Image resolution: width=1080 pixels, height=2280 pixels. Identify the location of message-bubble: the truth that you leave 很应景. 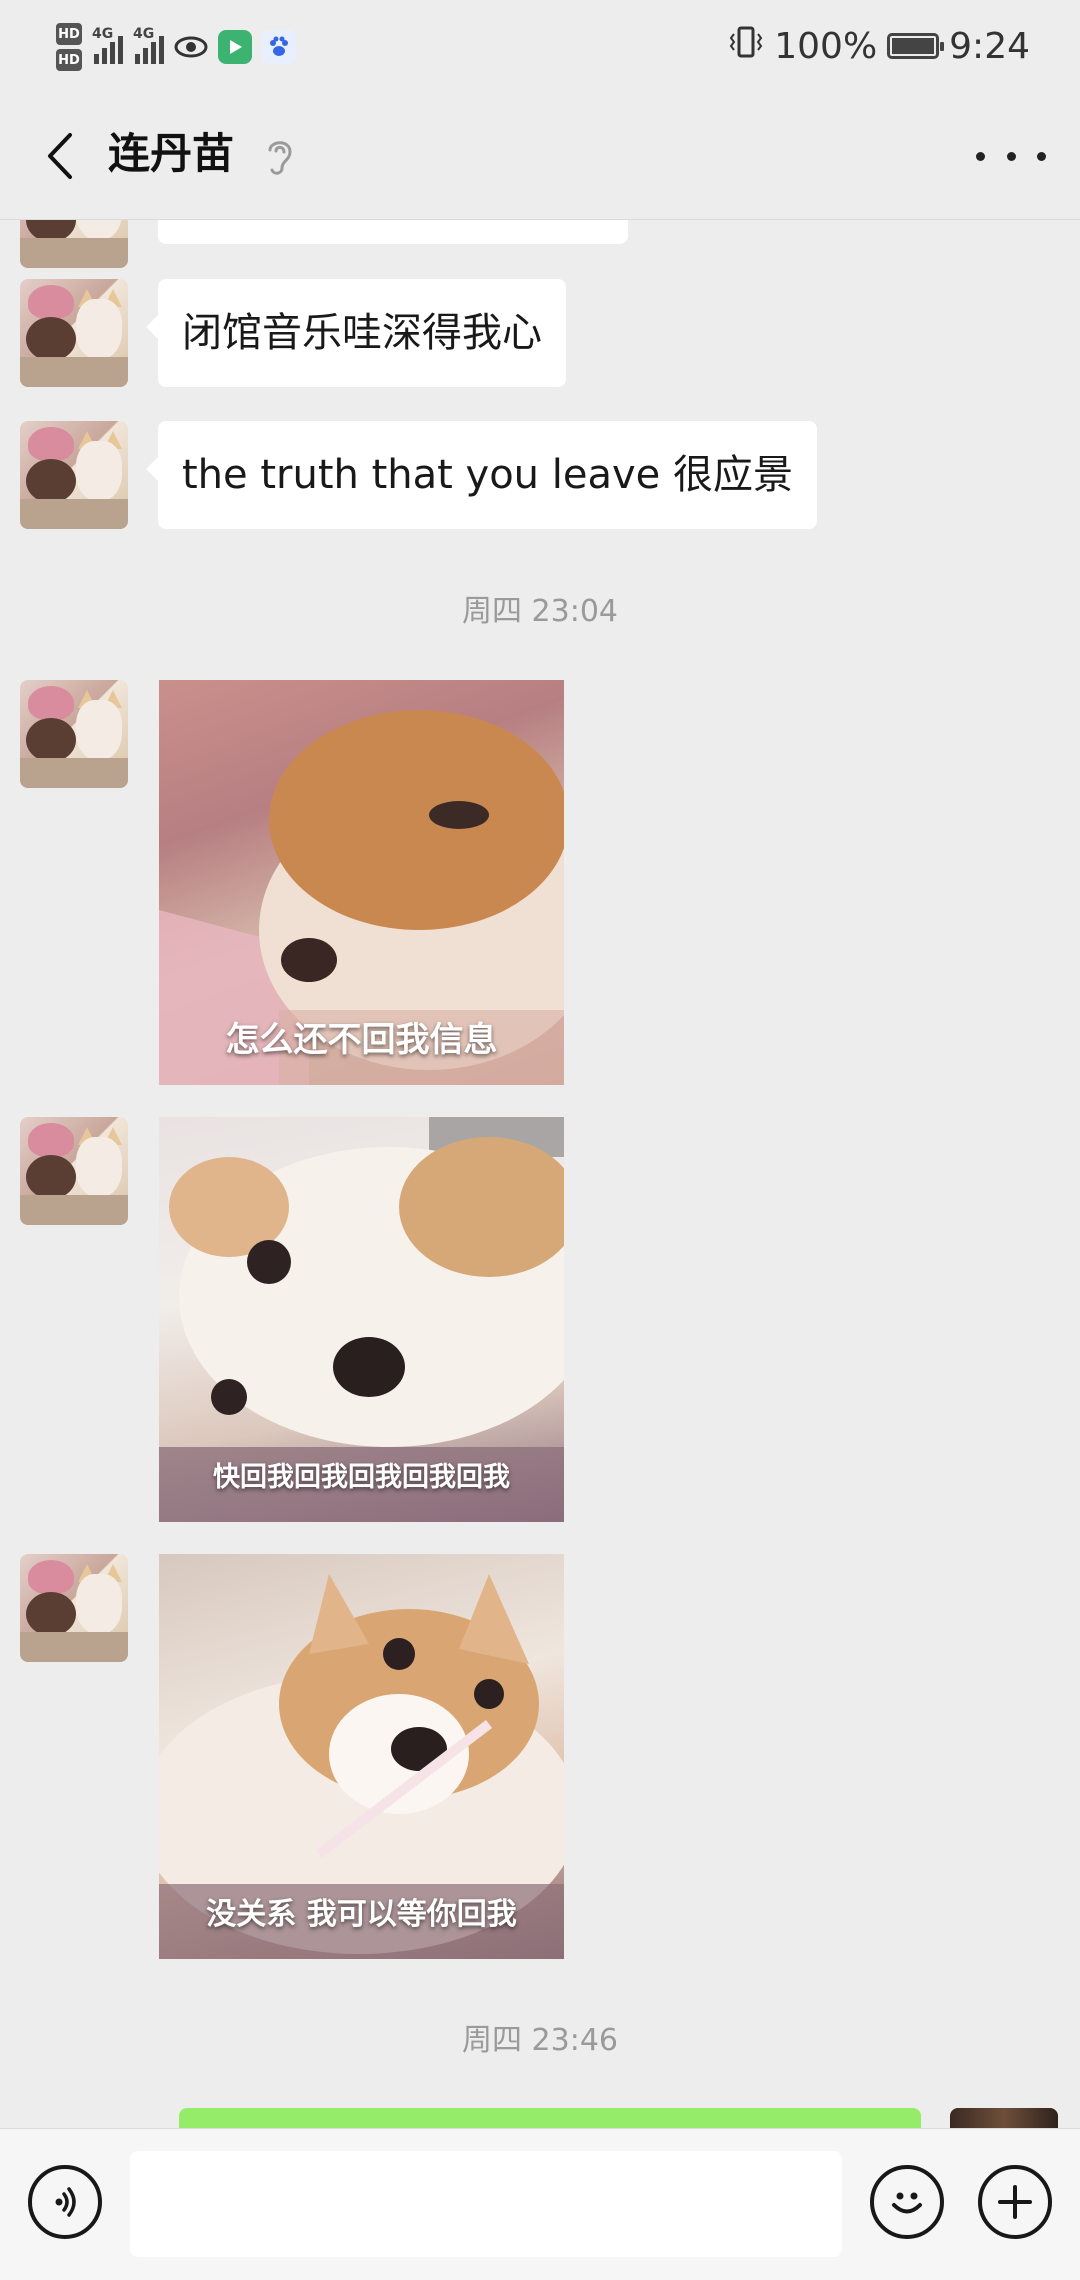
(481, 475).